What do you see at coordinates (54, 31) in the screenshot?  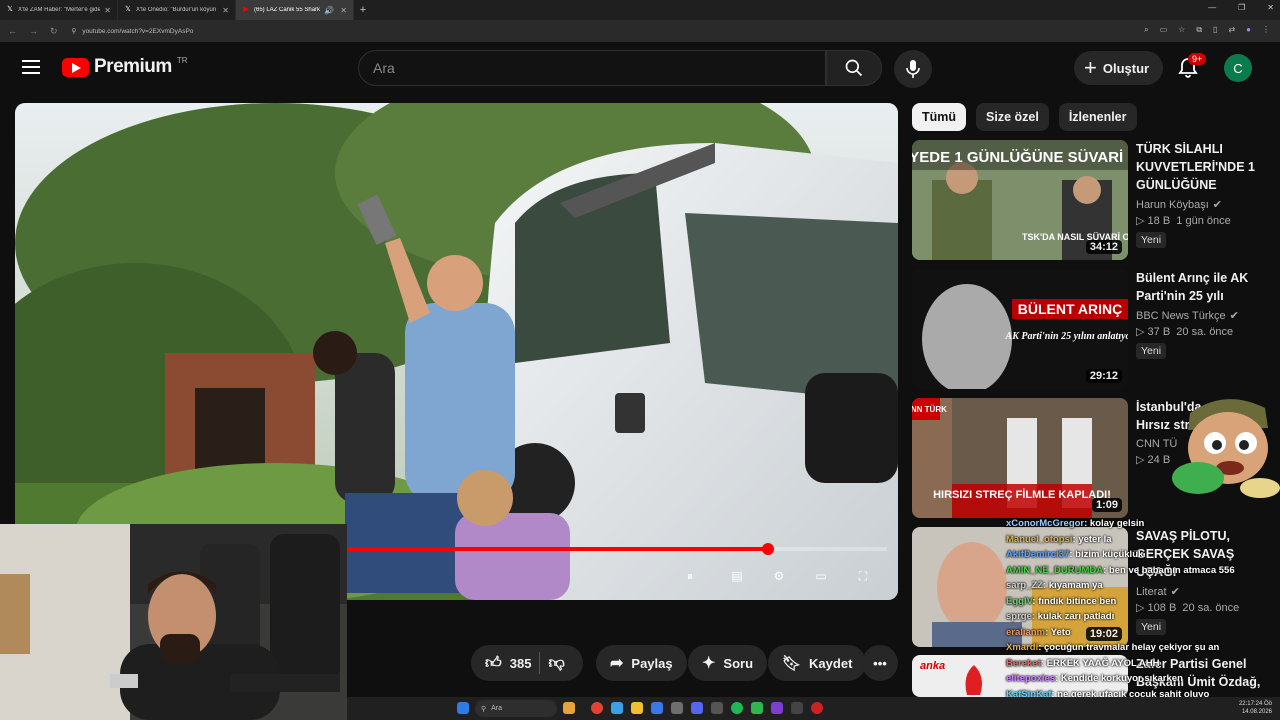 I see `reload-icon: ↻` at bounding box center [54, 31].